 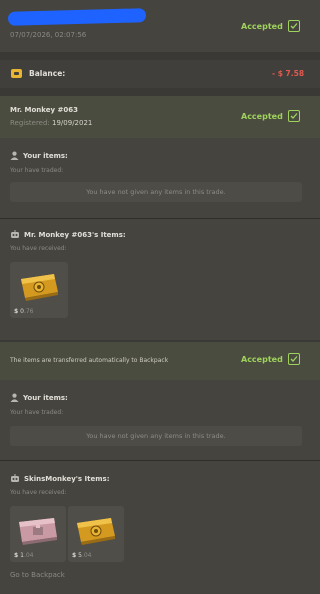 I want to click on status-accepted: Accepted, so click(x=262, y=26).